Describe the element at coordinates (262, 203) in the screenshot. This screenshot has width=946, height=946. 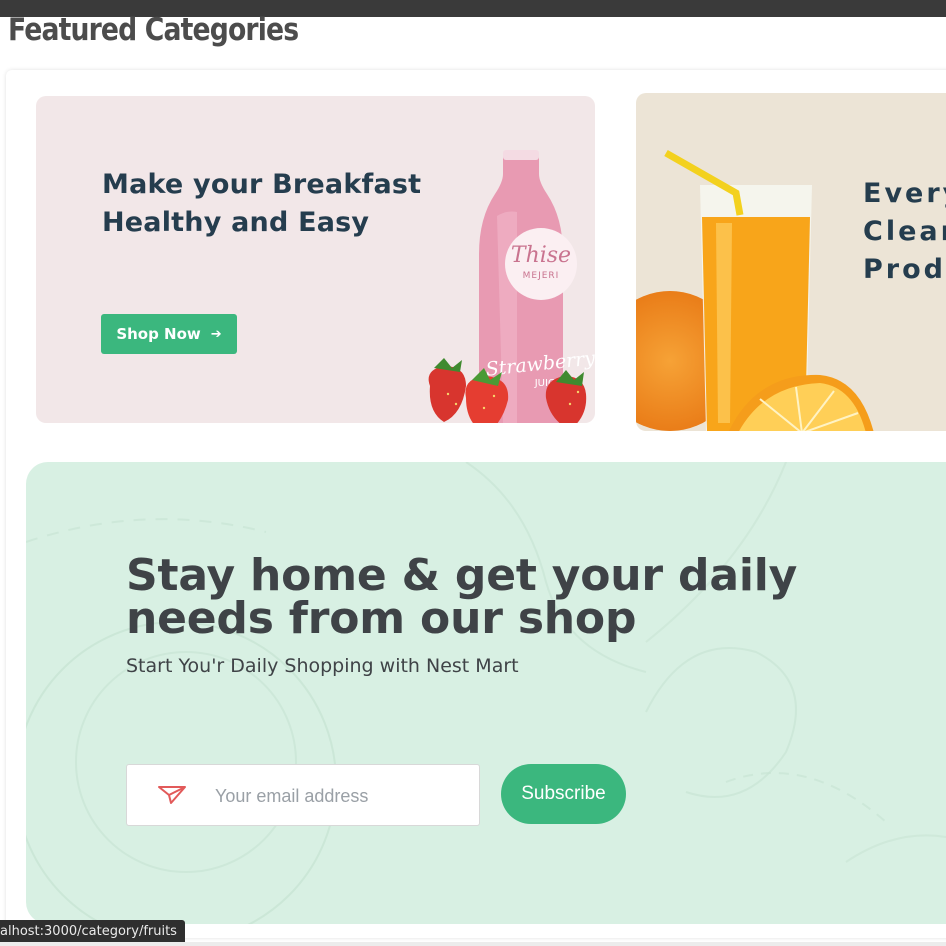
I see `banner-title: Make your Breakfast Healthy and Easy` at that location.